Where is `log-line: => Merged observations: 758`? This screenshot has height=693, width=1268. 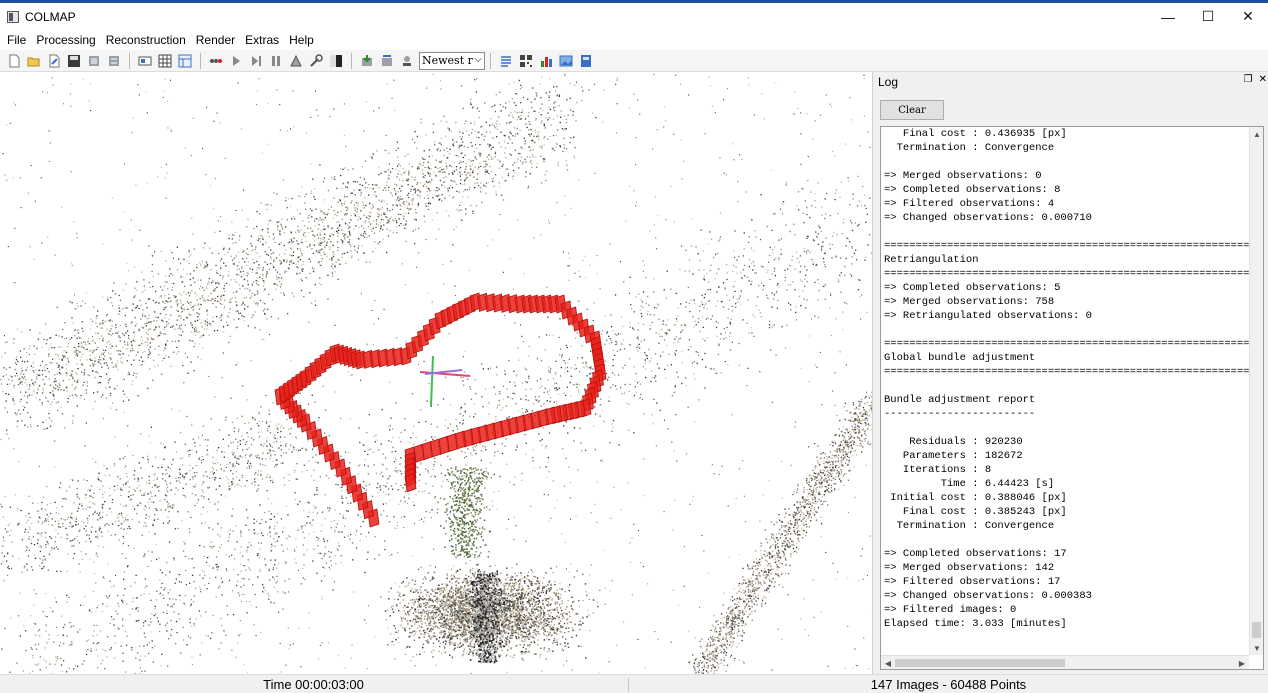
log-line: => Merged observations: 758 is located at coordinates (969, 302).